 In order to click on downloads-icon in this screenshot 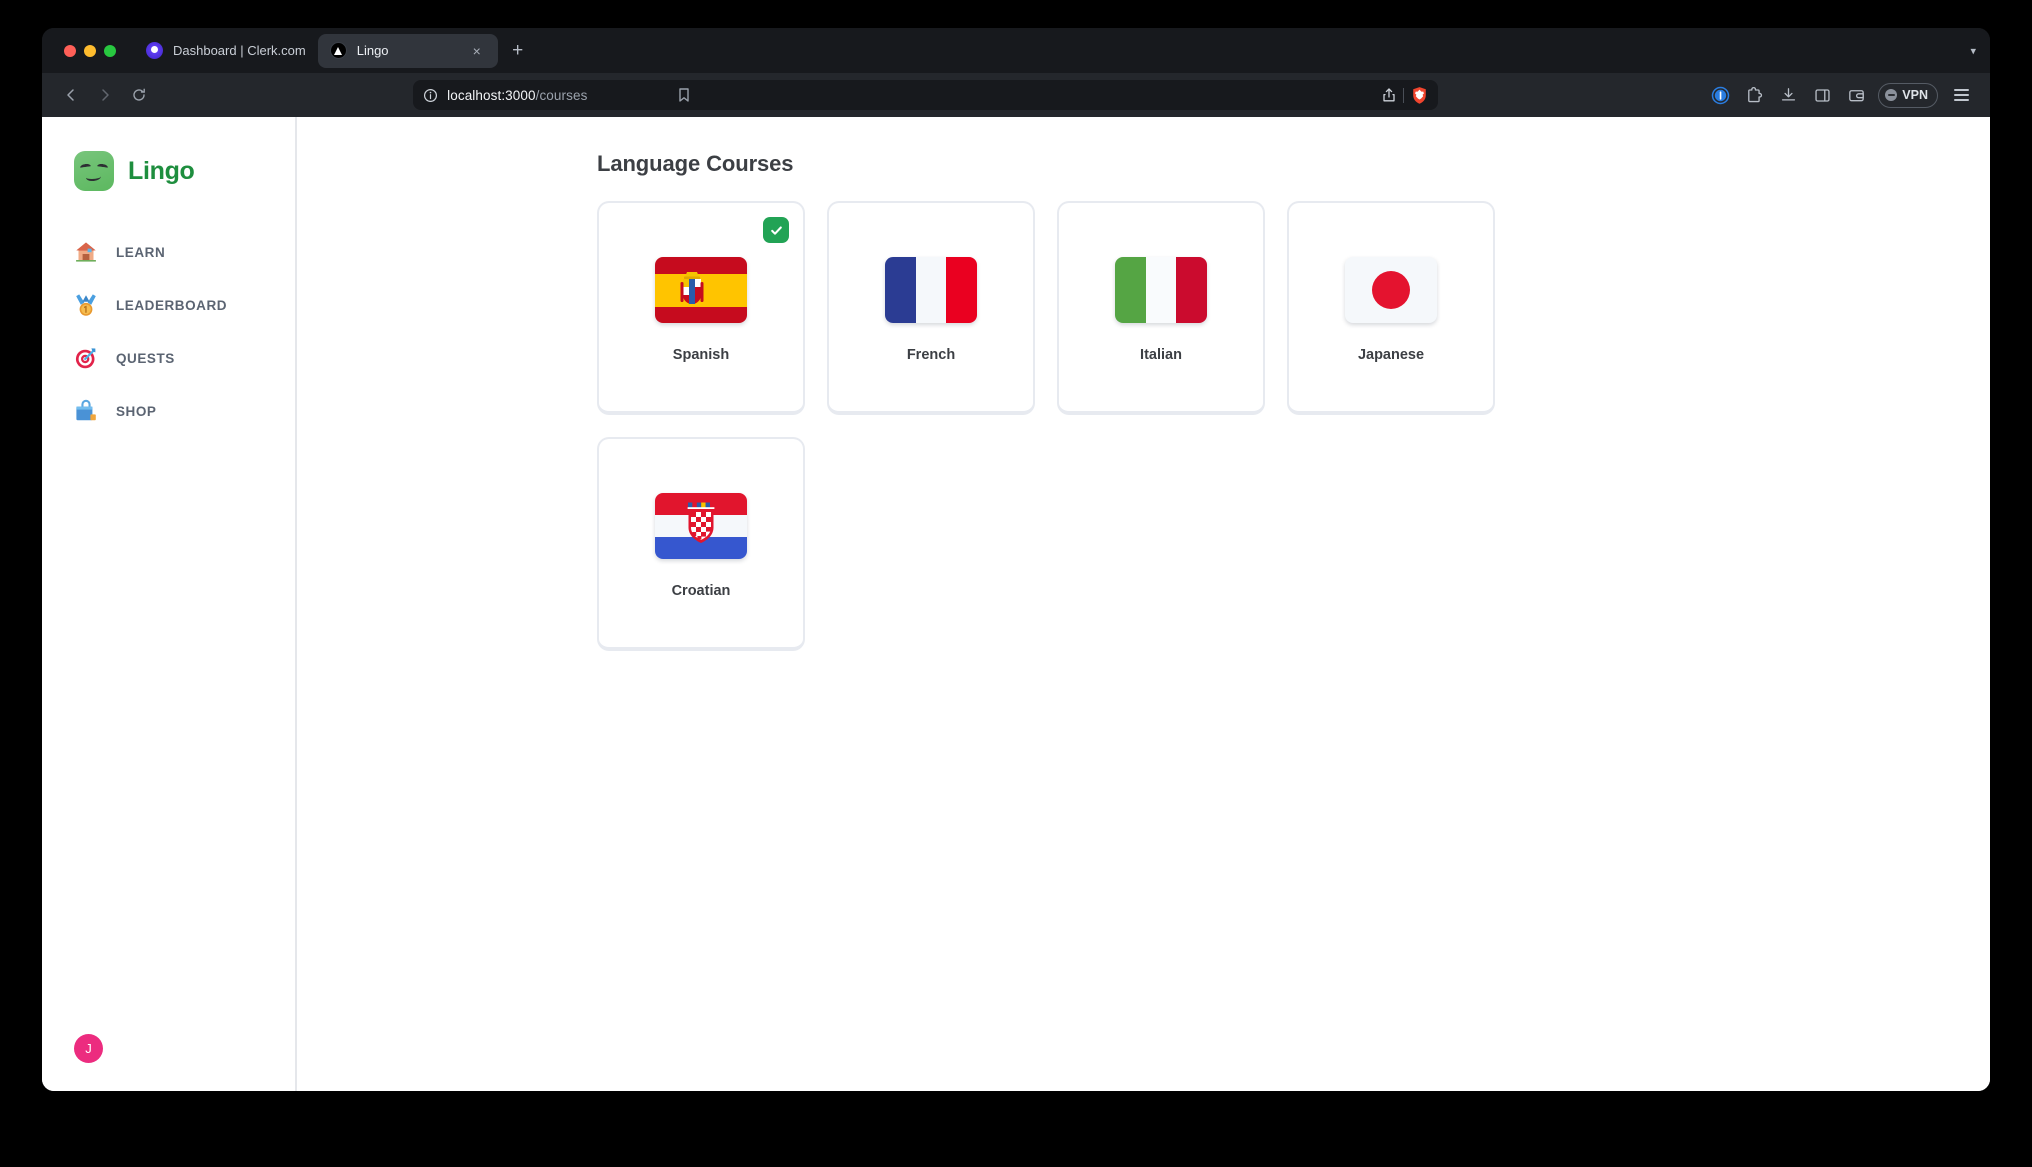, I will do `click(1788, 95)`.